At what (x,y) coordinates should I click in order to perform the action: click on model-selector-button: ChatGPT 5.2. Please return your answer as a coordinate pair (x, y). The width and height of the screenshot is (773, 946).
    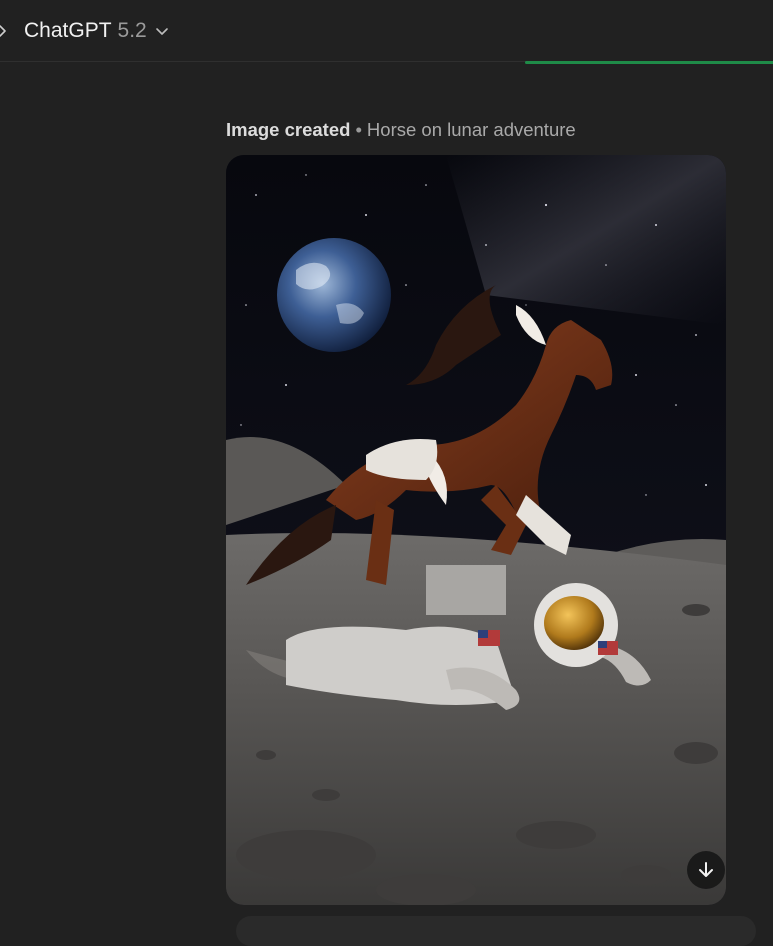
    Looking at the image, I should click on (96, 31).